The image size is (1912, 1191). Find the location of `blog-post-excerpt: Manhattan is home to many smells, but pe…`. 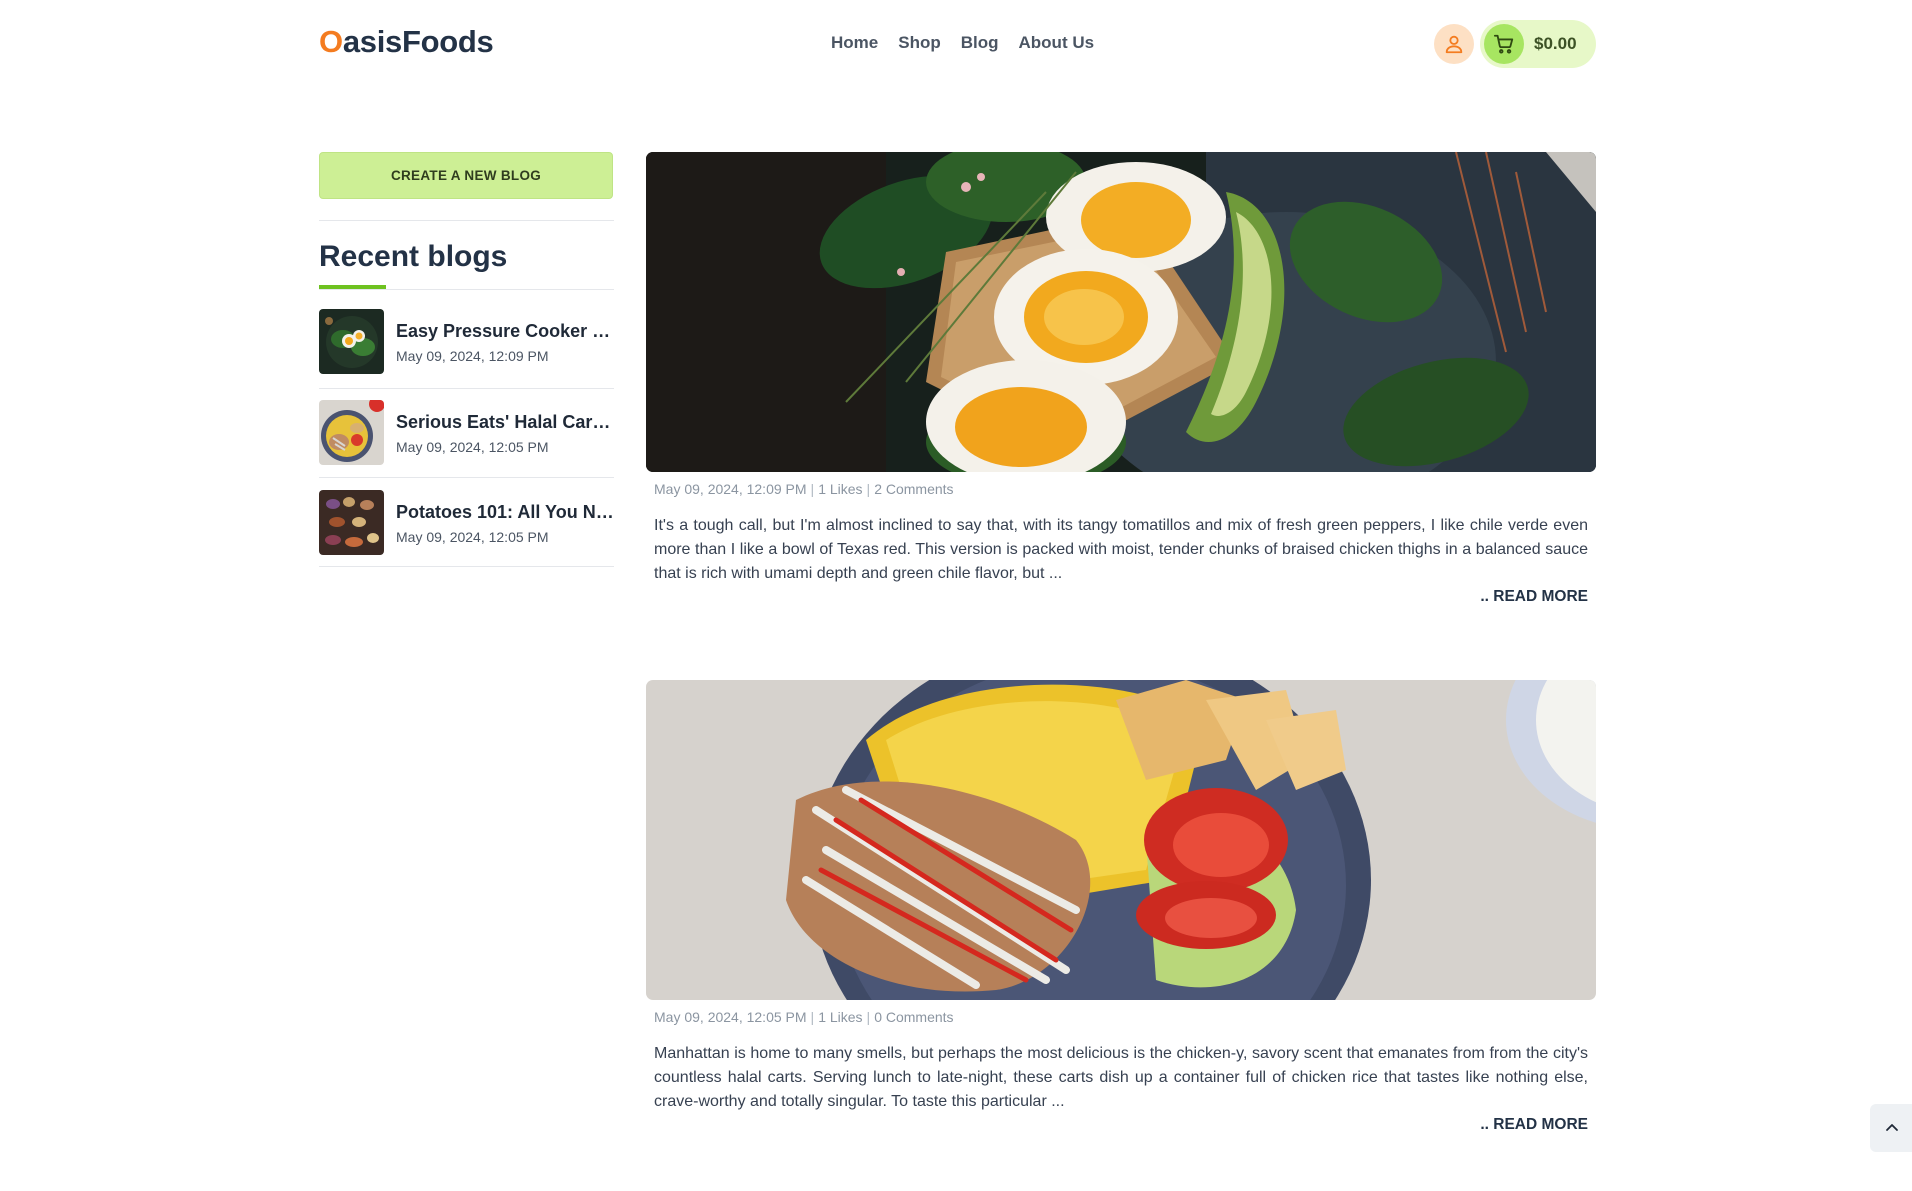

blog-post-excerpt: Manhattan is home to many smells, but pe… is located at coordinates (1121, 1077).